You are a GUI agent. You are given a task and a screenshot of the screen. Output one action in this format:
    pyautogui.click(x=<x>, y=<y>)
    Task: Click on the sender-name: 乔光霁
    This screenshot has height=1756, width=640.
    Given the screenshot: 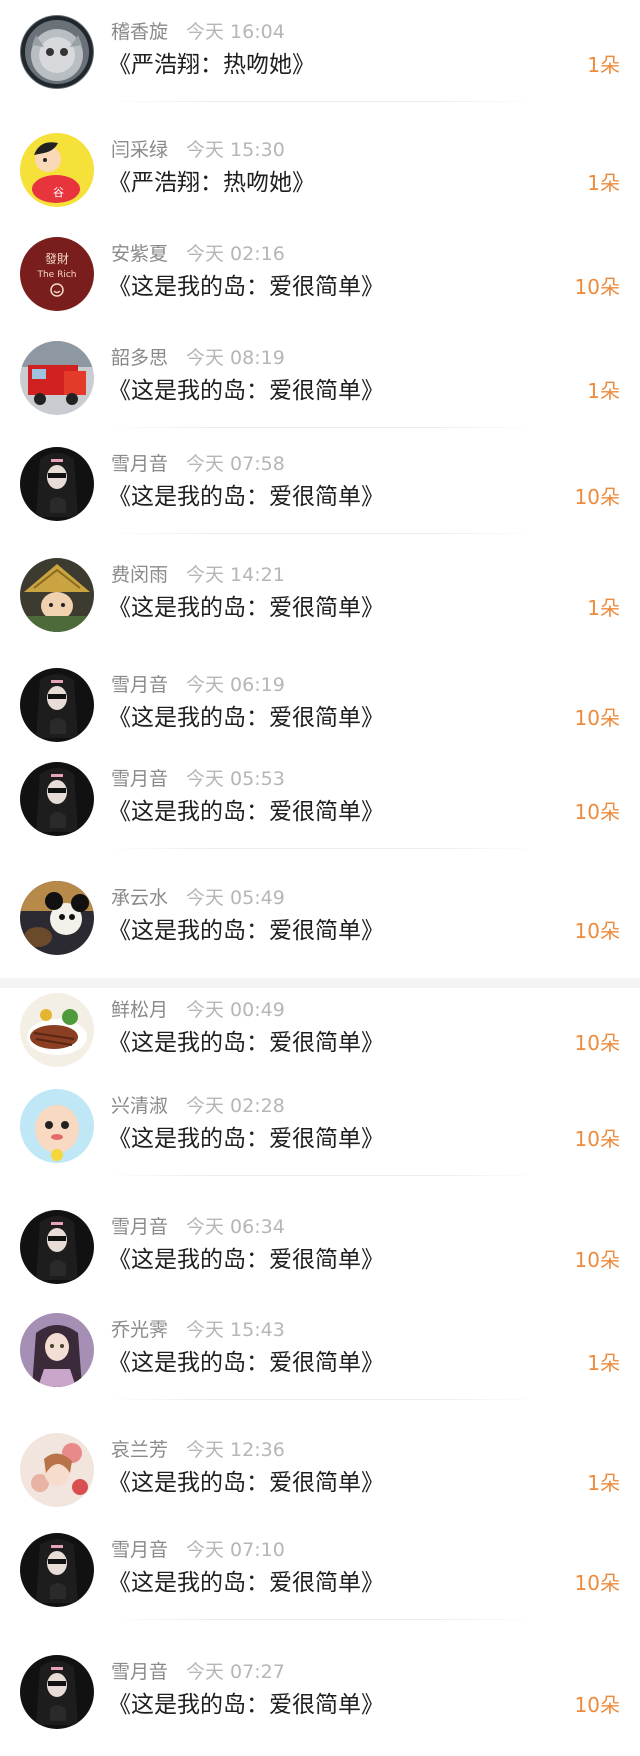 What is the action you would take?
    pyautogui.click(x=139, y=1330)
    